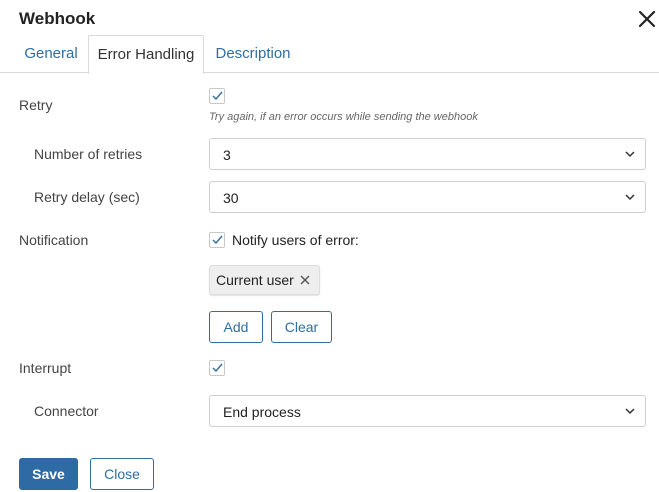 This screenshot has height=492, width=659. Describe the element at coordinates (305, 280) in the screenshot. I see `remove-user-icon` at that location.